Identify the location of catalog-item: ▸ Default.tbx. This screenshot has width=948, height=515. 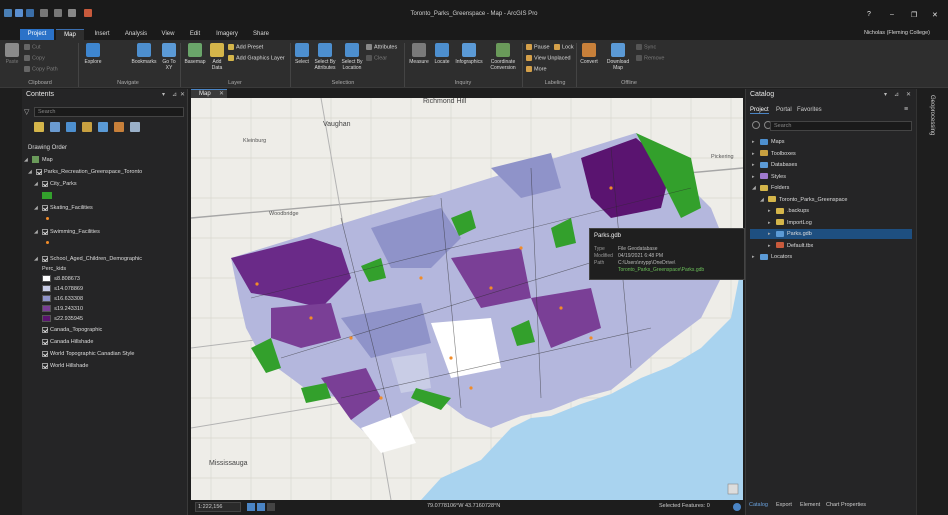
(831, 246).